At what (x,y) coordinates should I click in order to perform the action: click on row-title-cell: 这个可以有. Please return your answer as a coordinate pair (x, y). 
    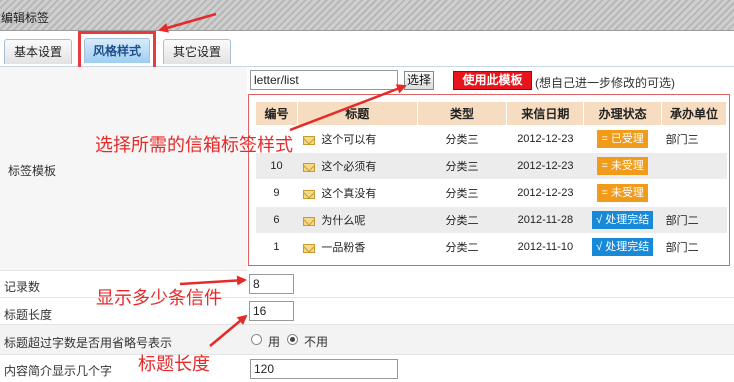
    Looking at the image, I should click on (357, 139).